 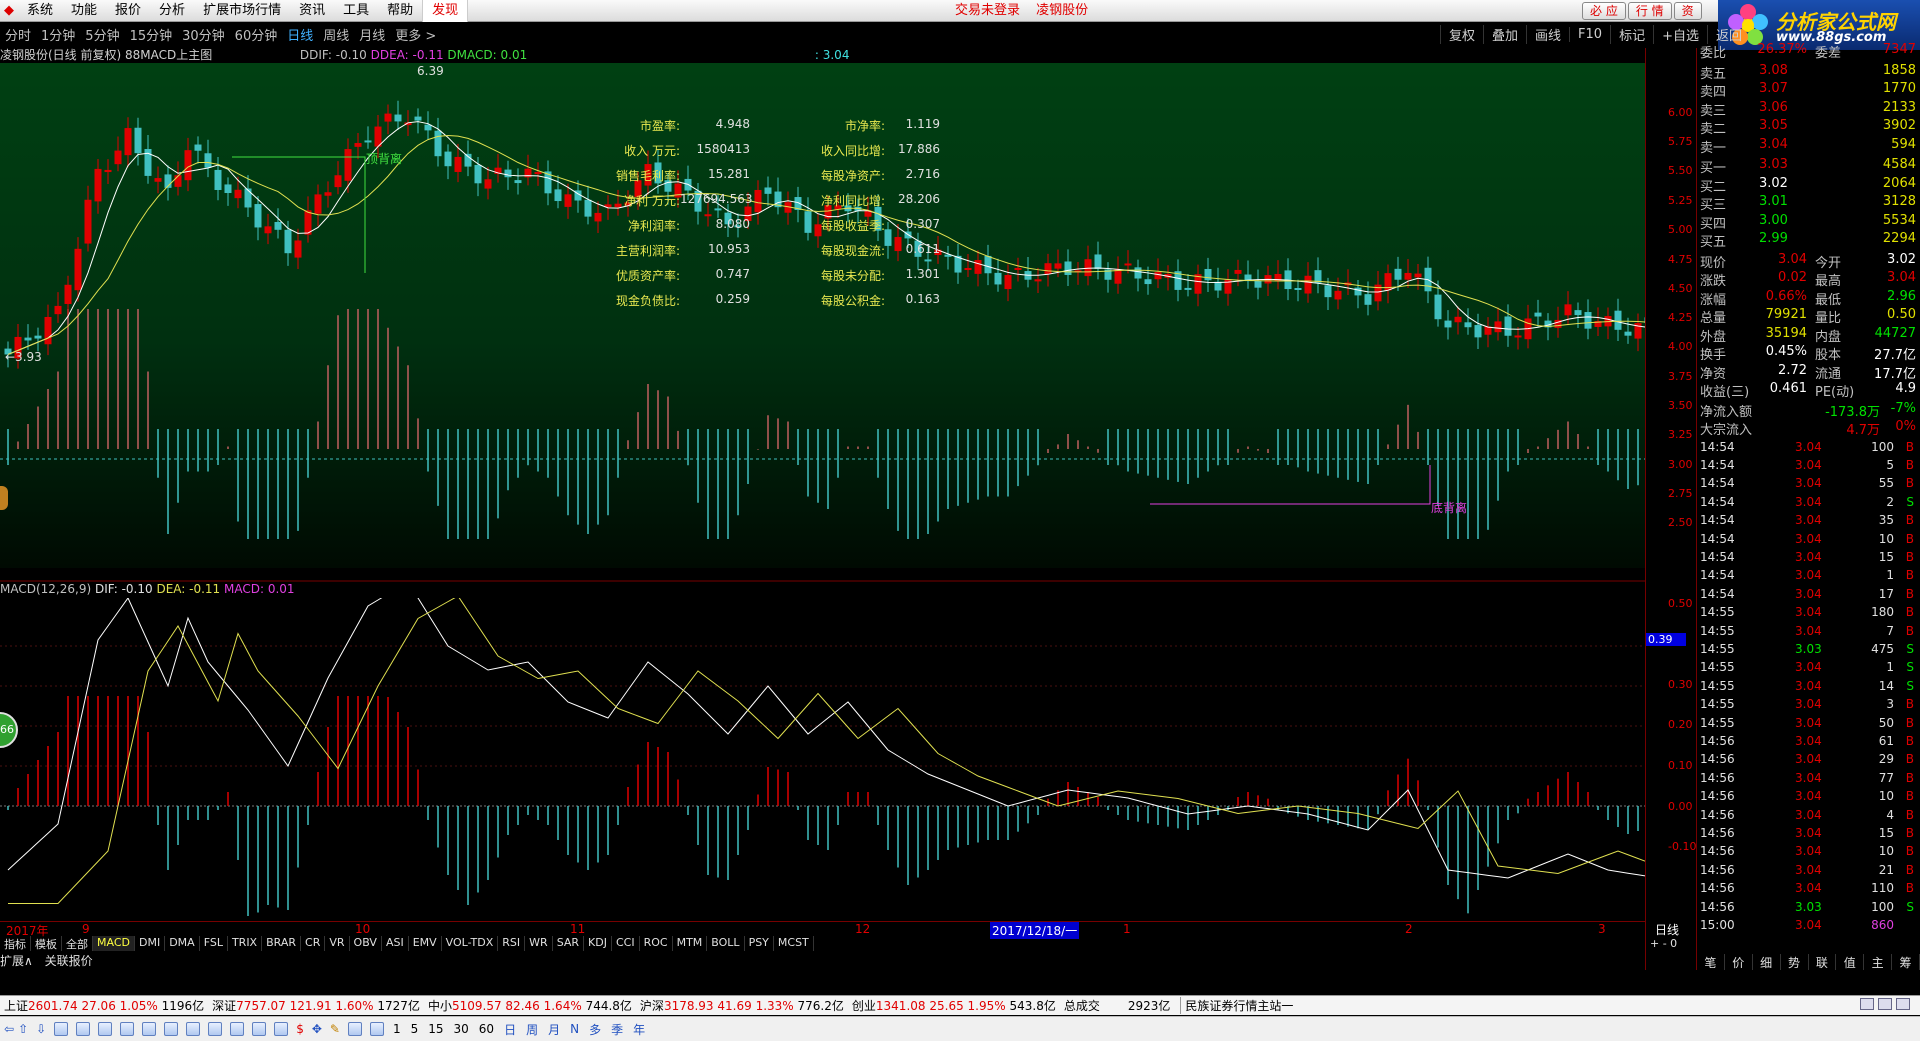 What do you see at coordinates (281, 1029) in the screenshot?
I see `rsi-icon` at bounding box center [281, 1029].